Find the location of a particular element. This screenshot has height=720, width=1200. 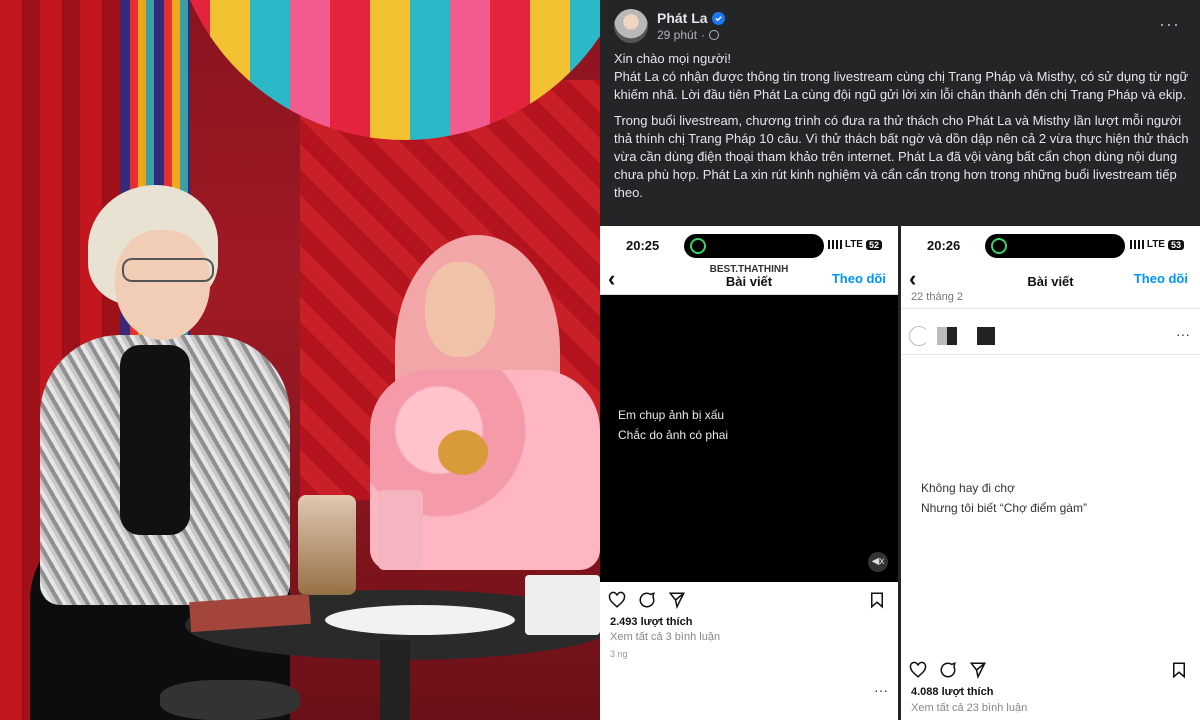

author-name: Phát La is located at coordinates (682, 18).